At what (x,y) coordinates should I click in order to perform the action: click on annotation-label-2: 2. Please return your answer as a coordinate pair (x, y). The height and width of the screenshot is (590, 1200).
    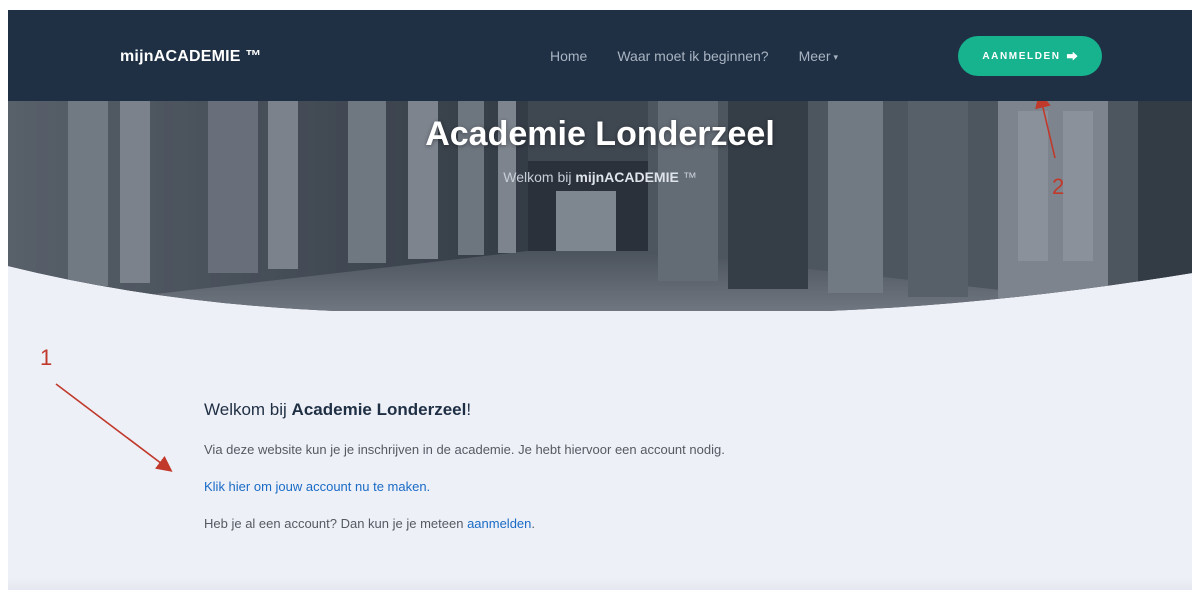
    Looking at the image, I should click on (1058, 186).